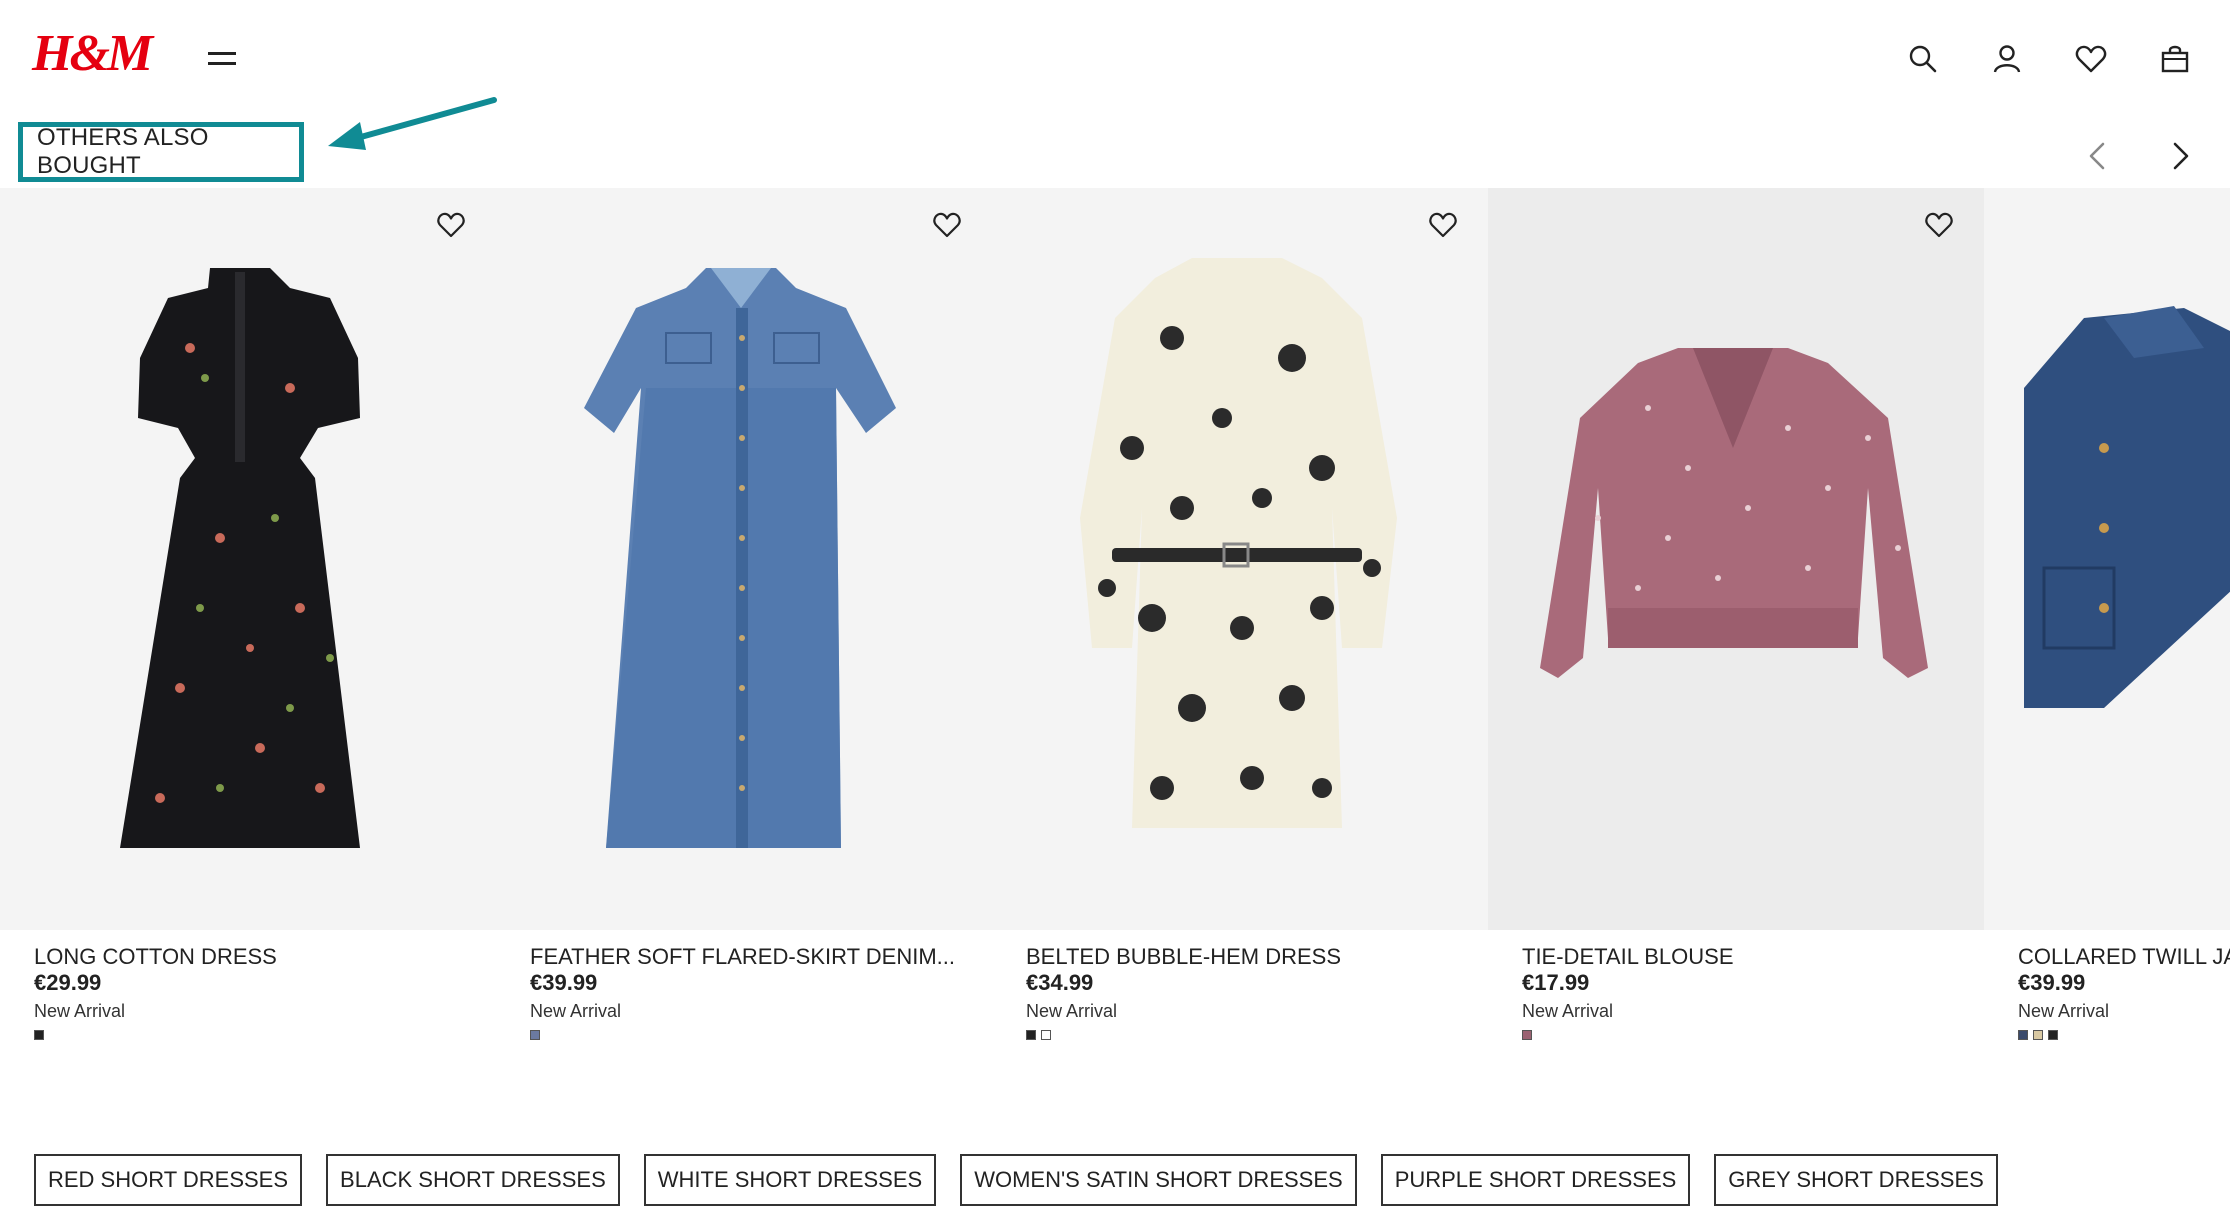  I want to click on chip-red-short-dresses: RED SHORT DRESSES, so click(168, 1180).